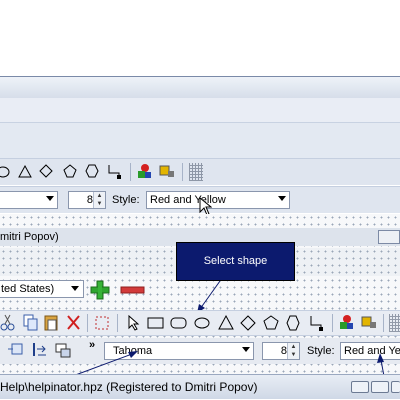 This screenshot has height=400, width=400. Describe the element at coordinates (178, 323) in the screenshot. I see `rounded-rectangle-icon` at that location.